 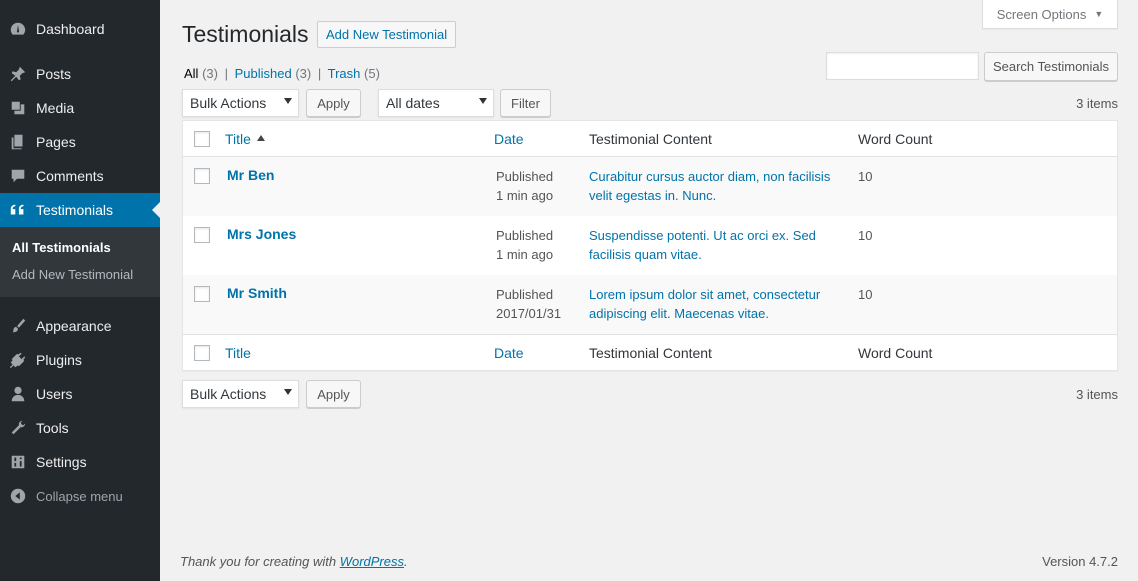 I want to click on add-new-testimonial-button: Add New Testimonial, so click(x=387, y=34).